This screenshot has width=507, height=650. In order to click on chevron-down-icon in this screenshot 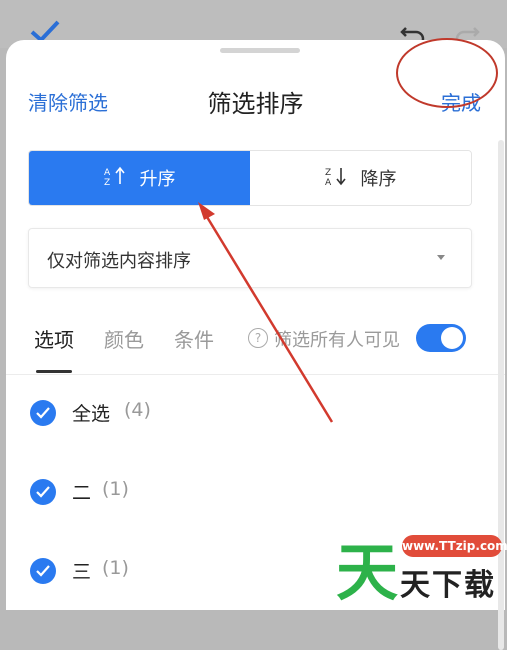, I will do `click(441, 257)`.